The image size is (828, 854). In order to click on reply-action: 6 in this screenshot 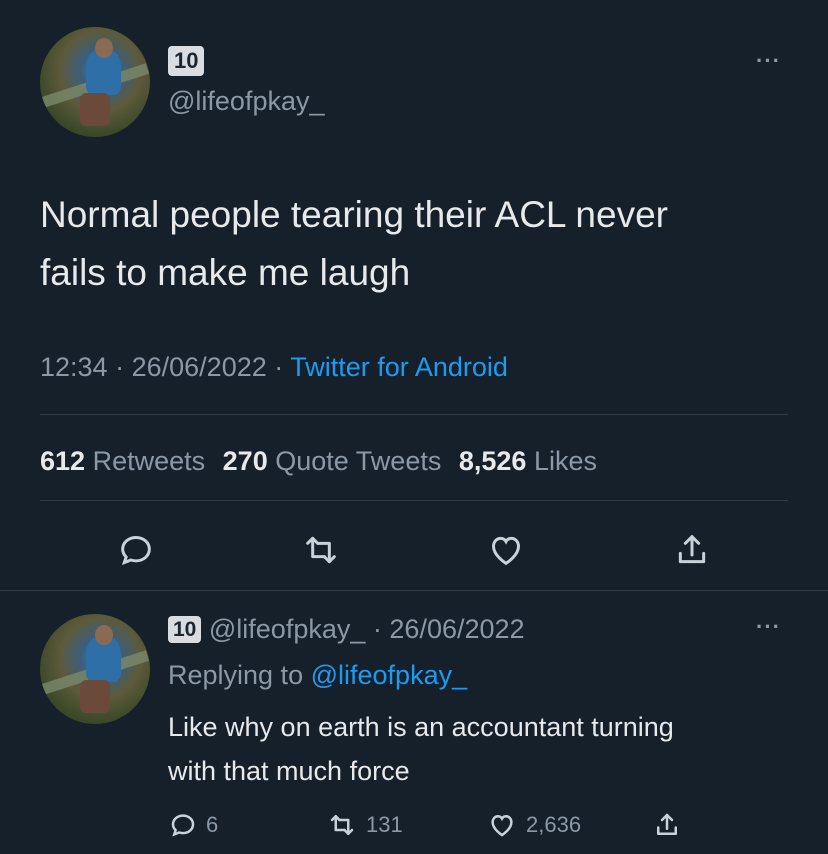, I will do `click(193, 825)`.